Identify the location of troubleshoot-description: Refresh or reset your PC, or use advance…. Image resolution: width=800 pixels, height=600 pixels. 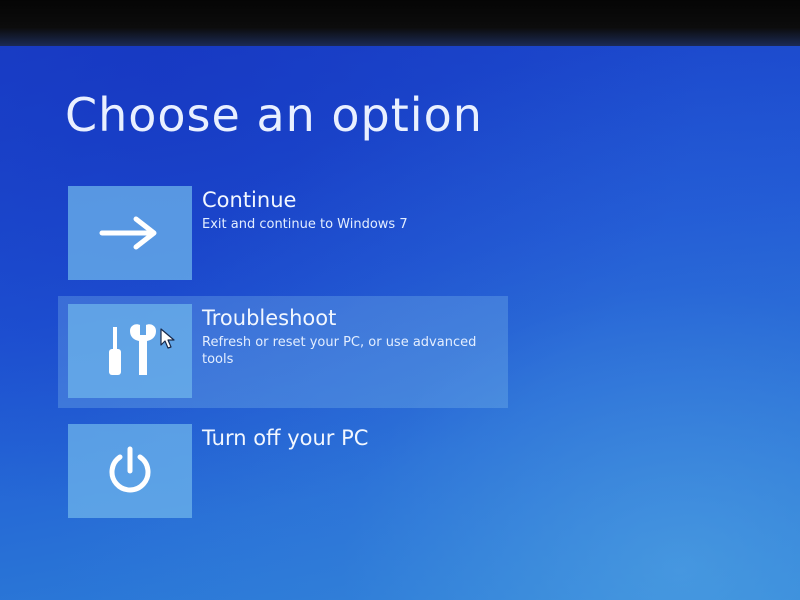
(339, 351).